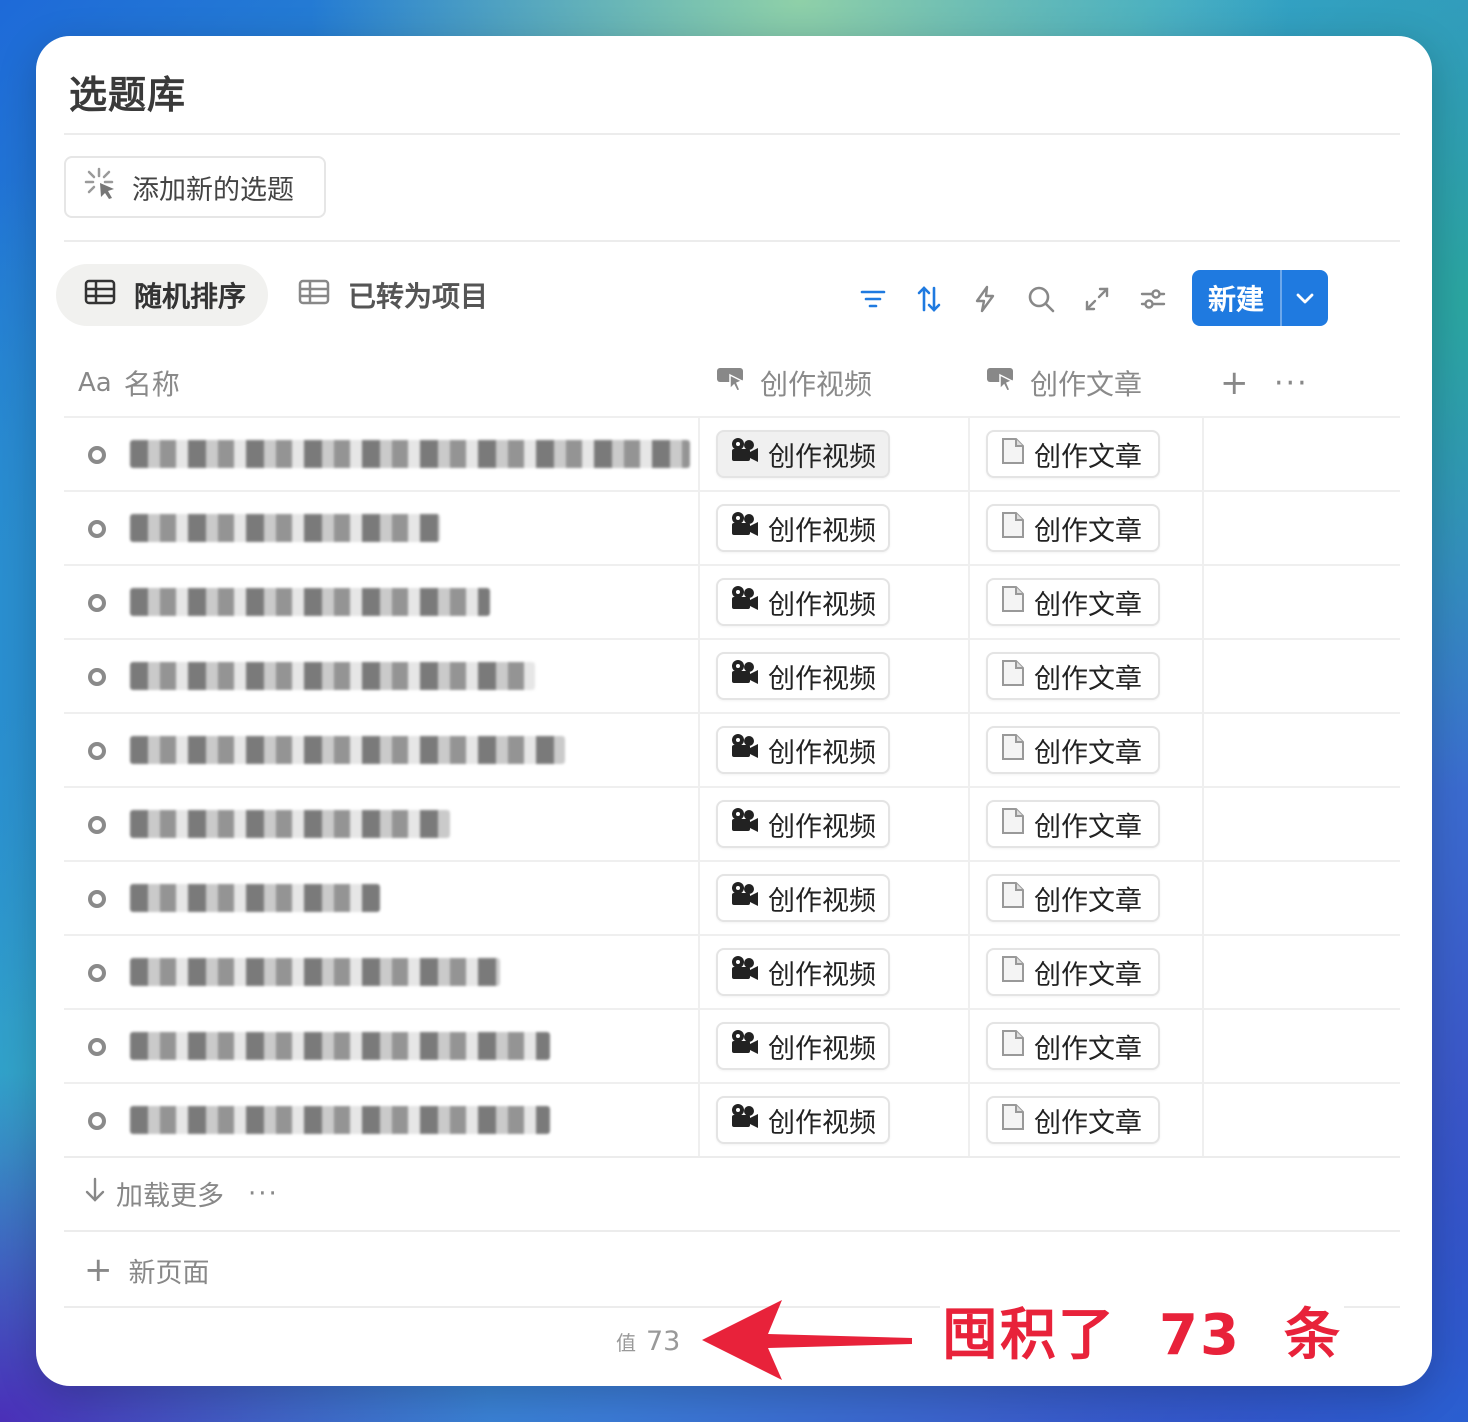 The image size is (1468, 1422). What do you see at coordinates (181, 1193) in the screenshot?
I see `load-more-button: 加载更多 ···` at bounding box center [181, 1193].